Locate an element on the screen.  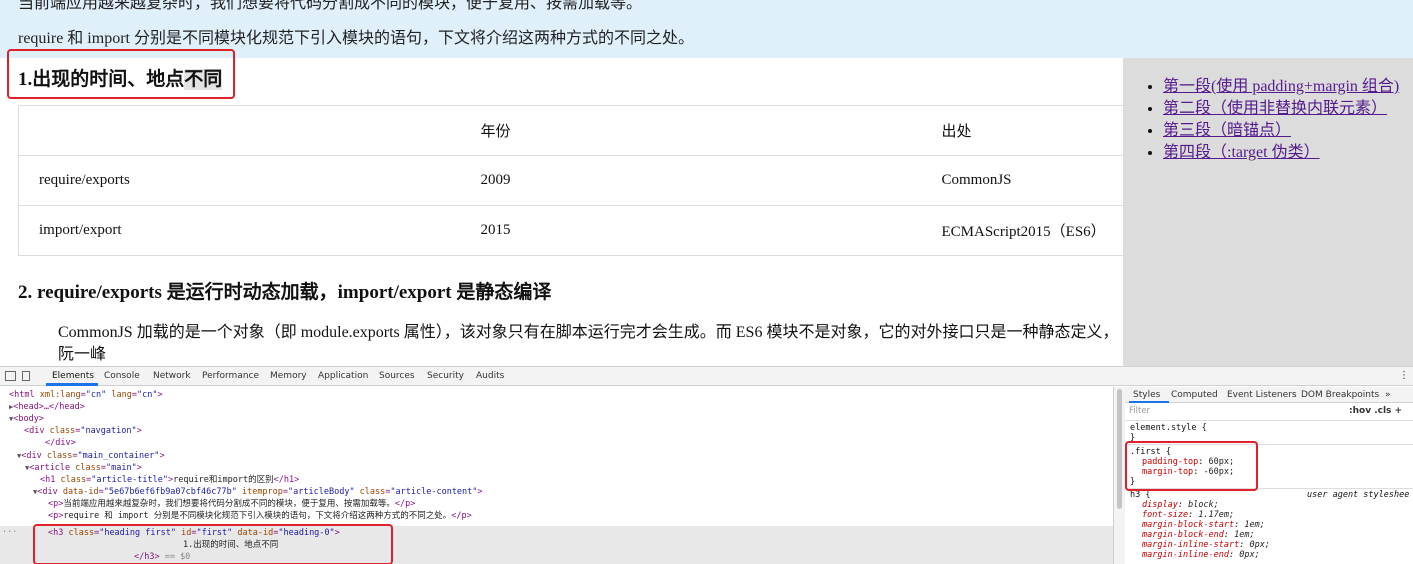
table-cell: CommonJS is located at coordinates (1022, 180).